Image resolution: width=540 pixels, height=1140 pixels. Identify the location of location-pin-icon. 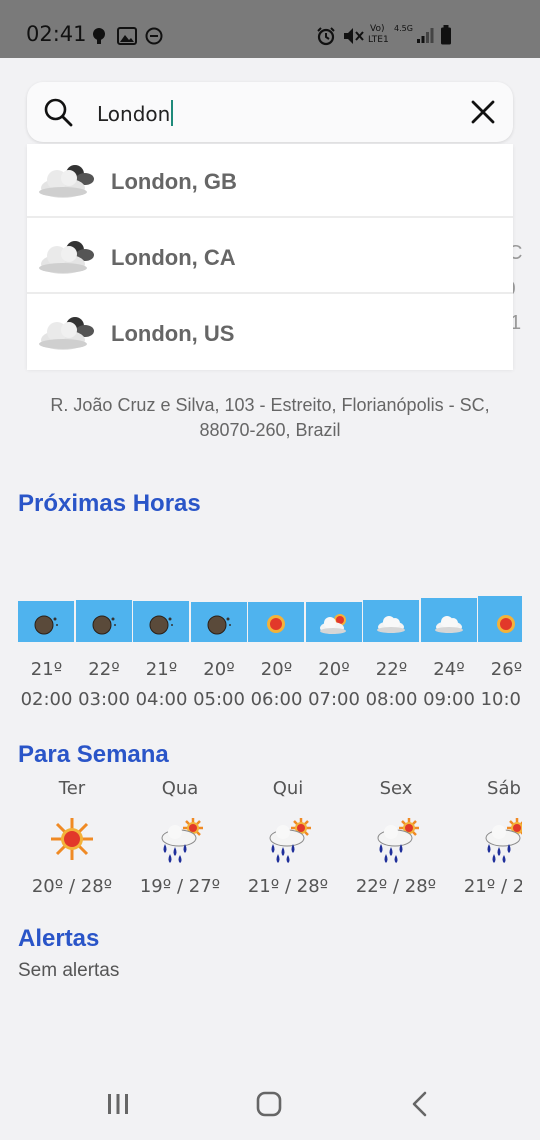
(99, 36).